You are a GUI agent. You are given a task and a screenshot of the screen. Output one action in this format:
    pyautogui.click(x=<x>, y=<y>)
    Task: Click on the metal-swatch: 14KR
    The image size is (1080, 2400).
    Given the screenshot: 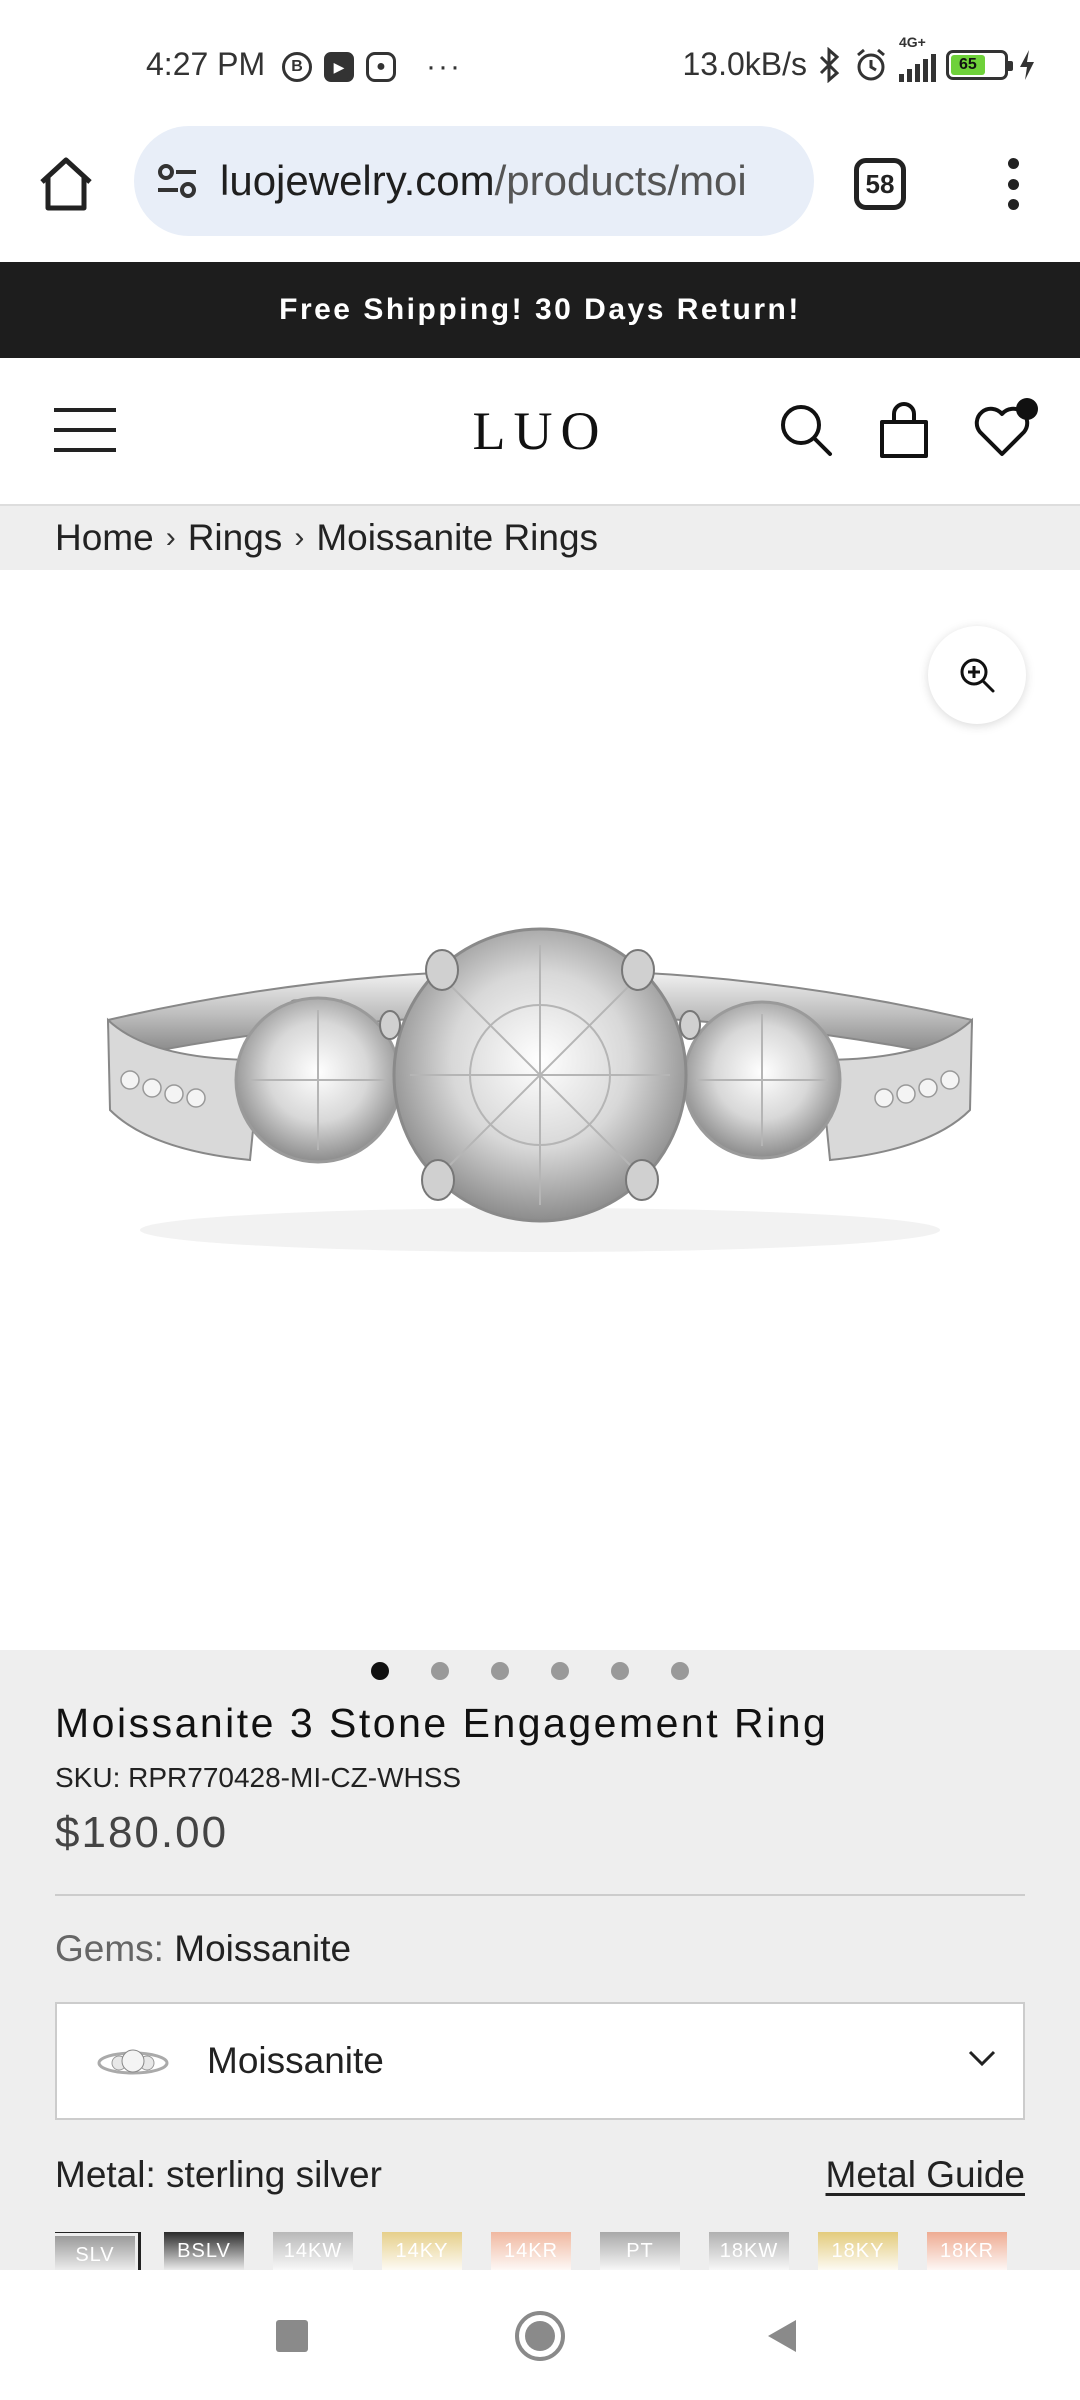 What is the action you would take?
    pyautogui.click(x=531, y=2251)
    